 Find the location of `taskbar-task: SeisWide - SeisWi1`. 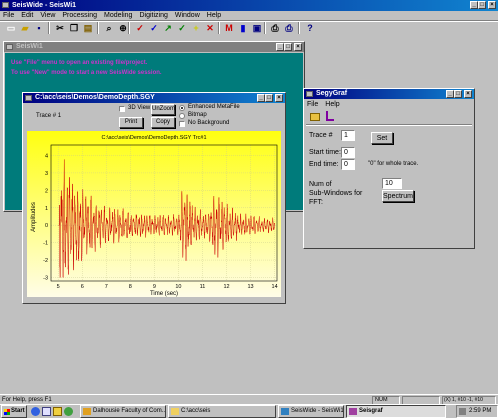

taskbar-task: SeisWide - SeisWi1 is located at coordinates (311, 411).